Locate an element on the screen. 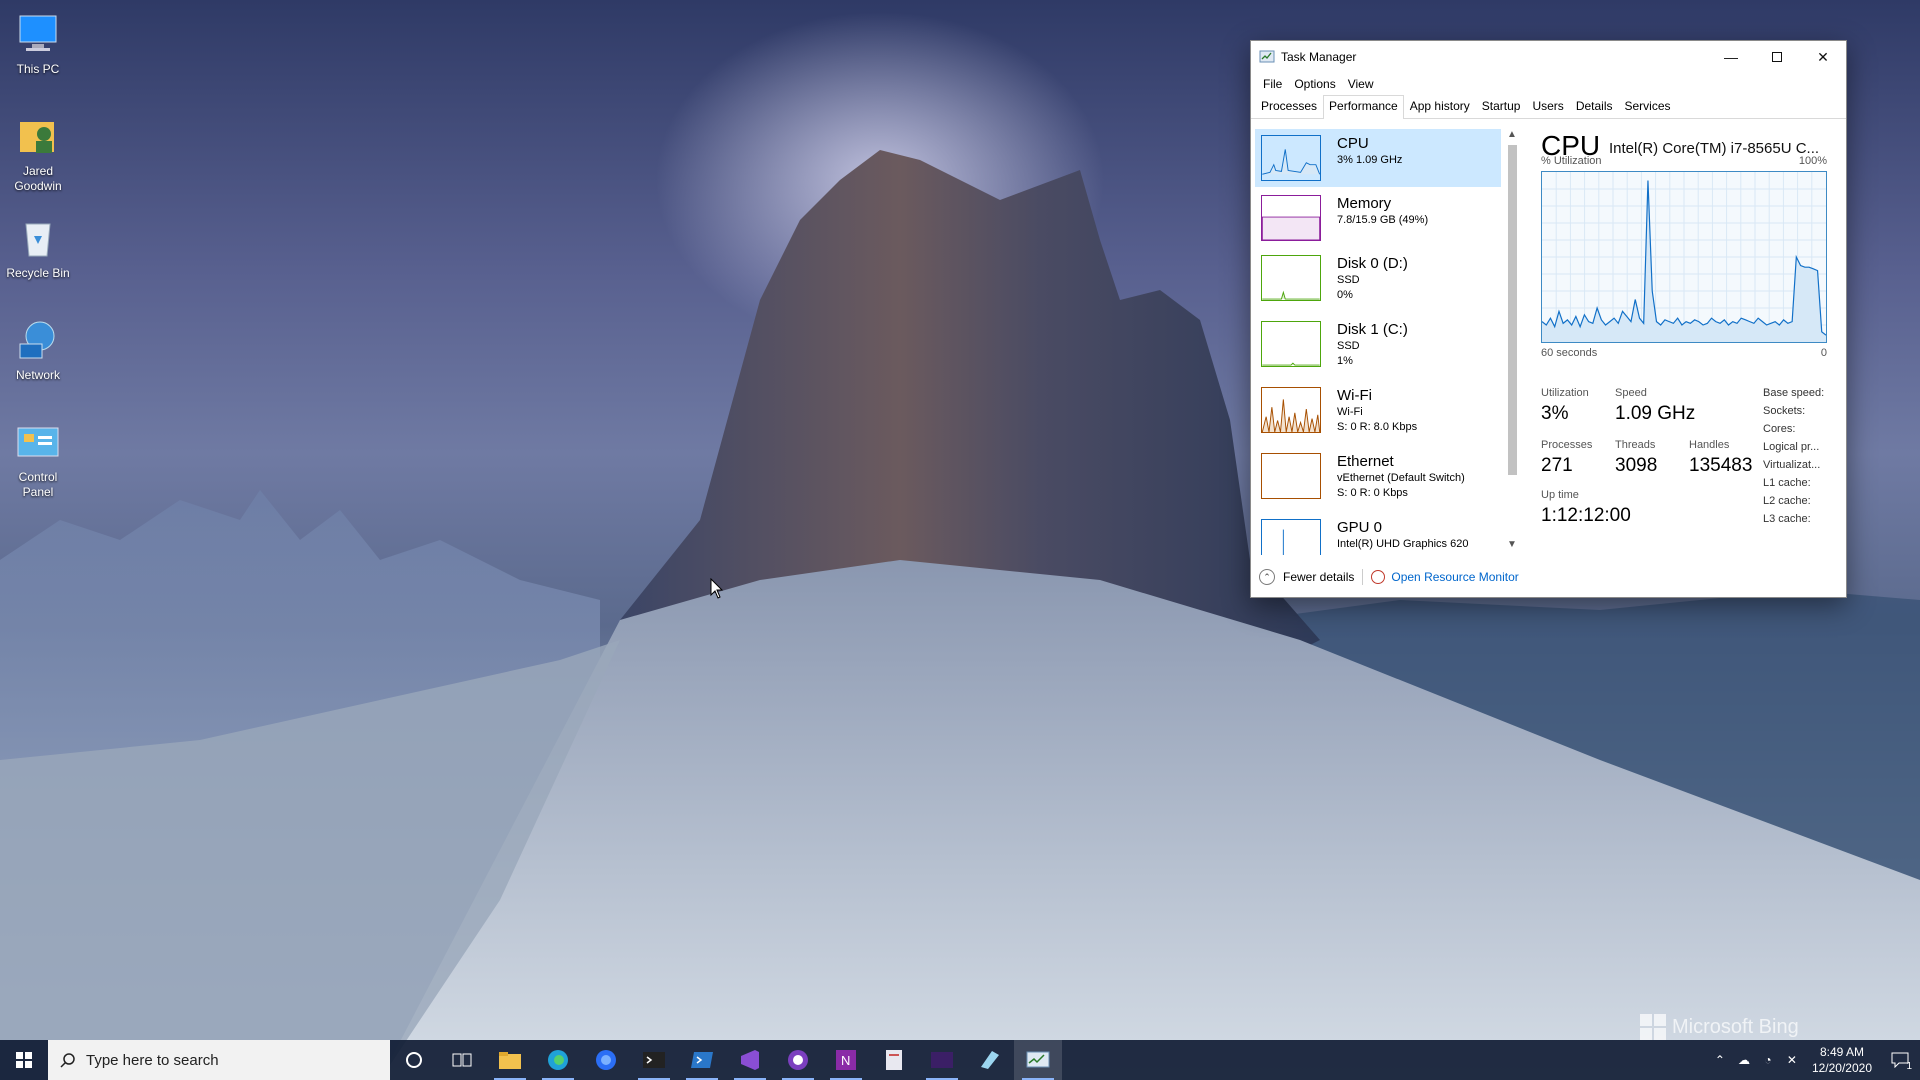 The width and height of the screenshot is (1920, 1080). resource-name: Ethernet is located at coordinates (1365, 461).